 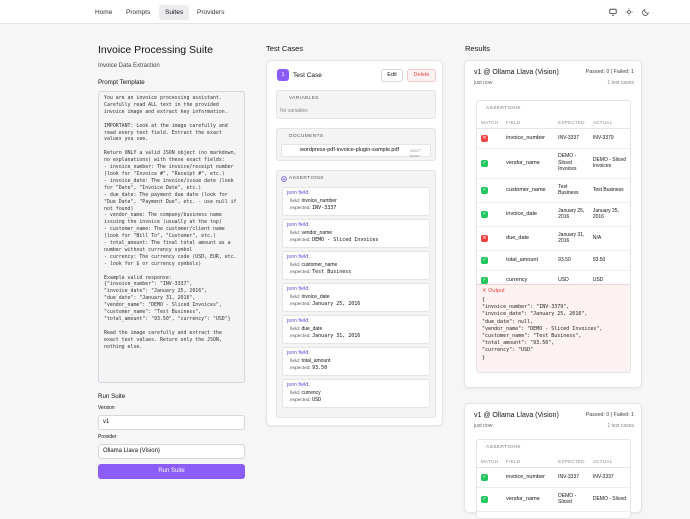 I want to click on result-assertions-title-2: ASSERTIONS, so click(x=503, y=447).